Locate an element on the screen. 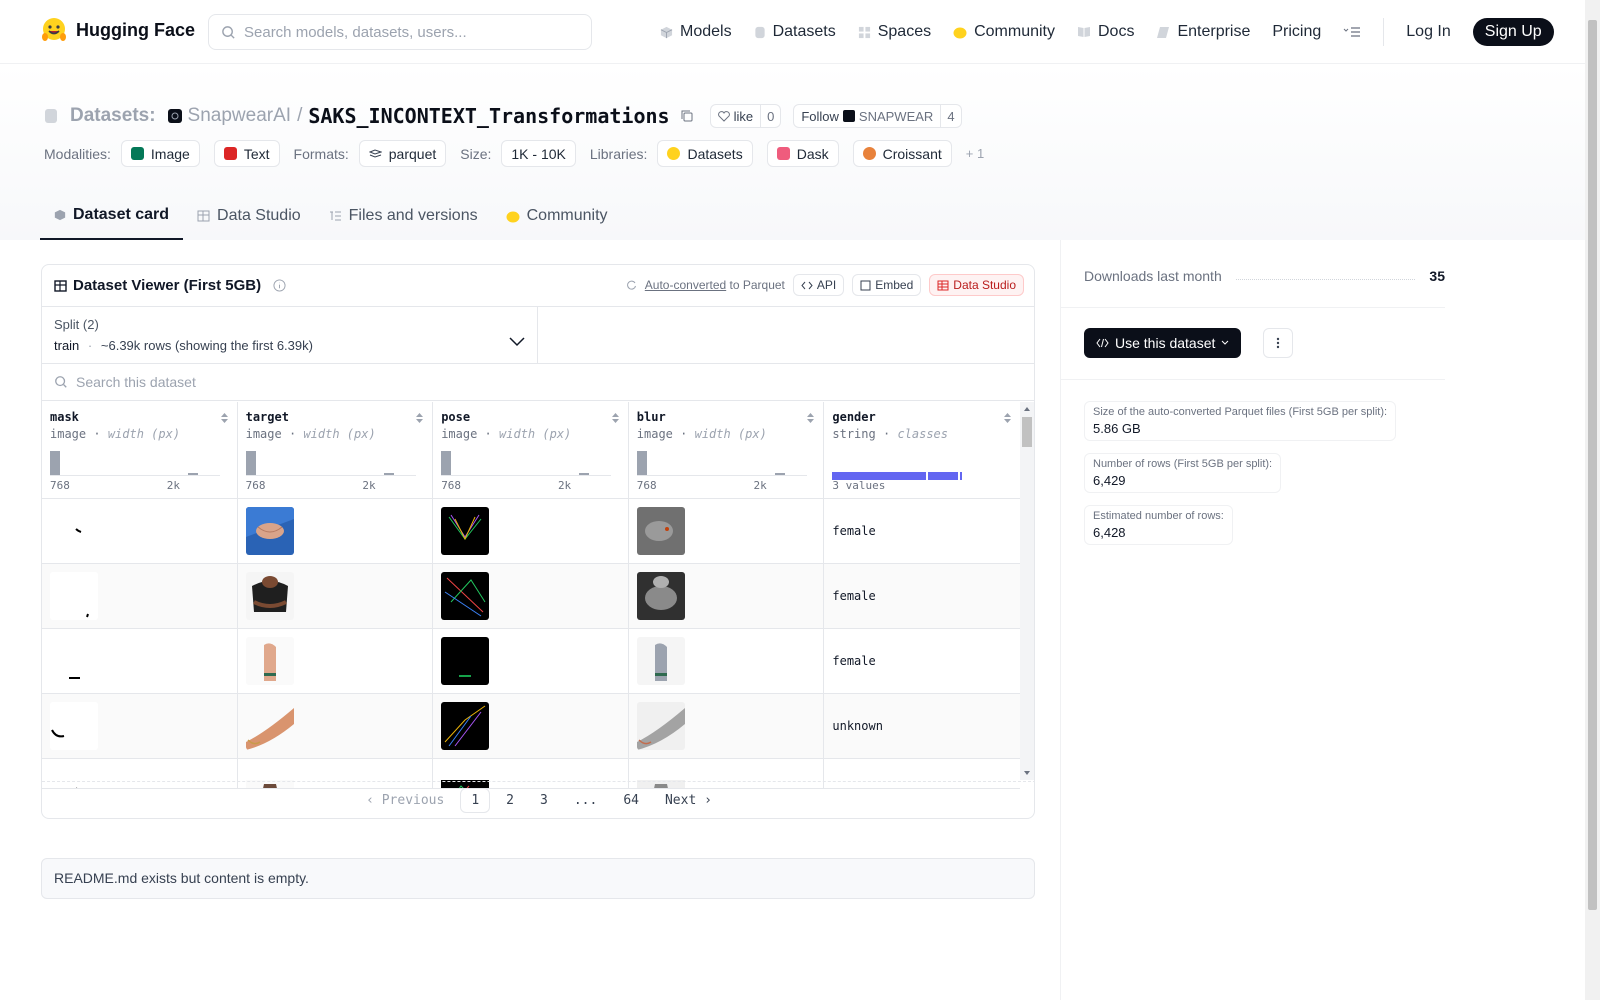  nav-spaces: Spaces is located at coordinates (894, 32).